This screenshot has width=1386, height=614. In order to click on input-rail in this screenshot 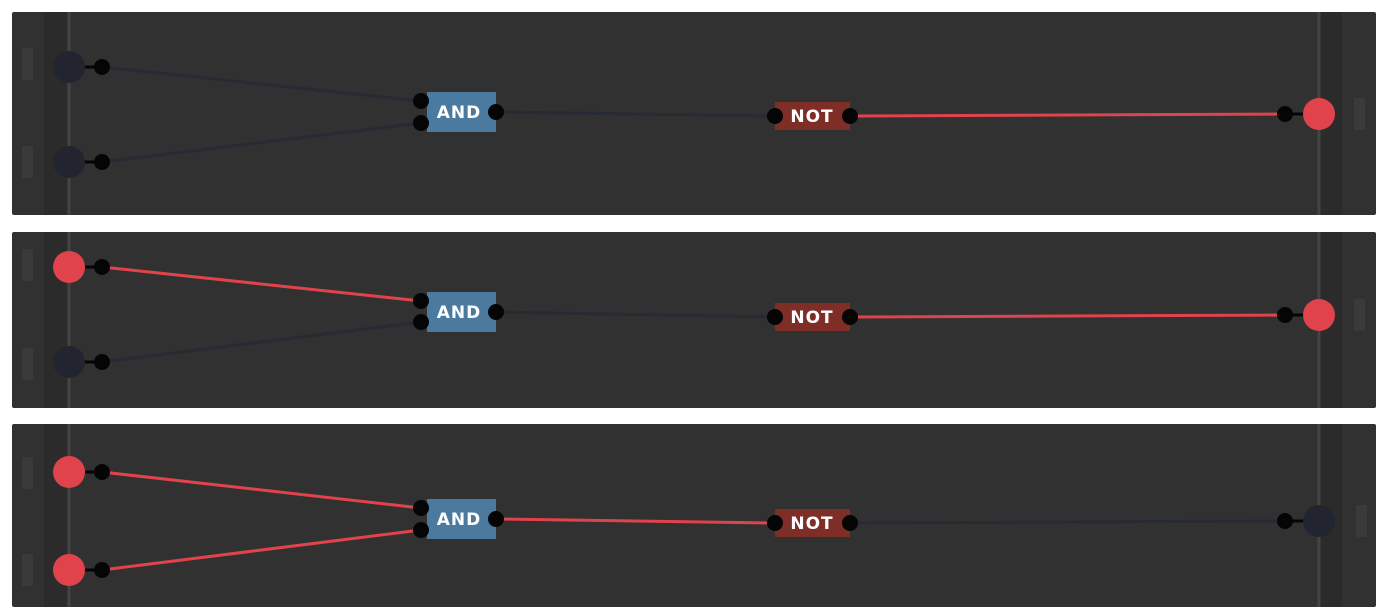, I will do `click(56, 113)`.